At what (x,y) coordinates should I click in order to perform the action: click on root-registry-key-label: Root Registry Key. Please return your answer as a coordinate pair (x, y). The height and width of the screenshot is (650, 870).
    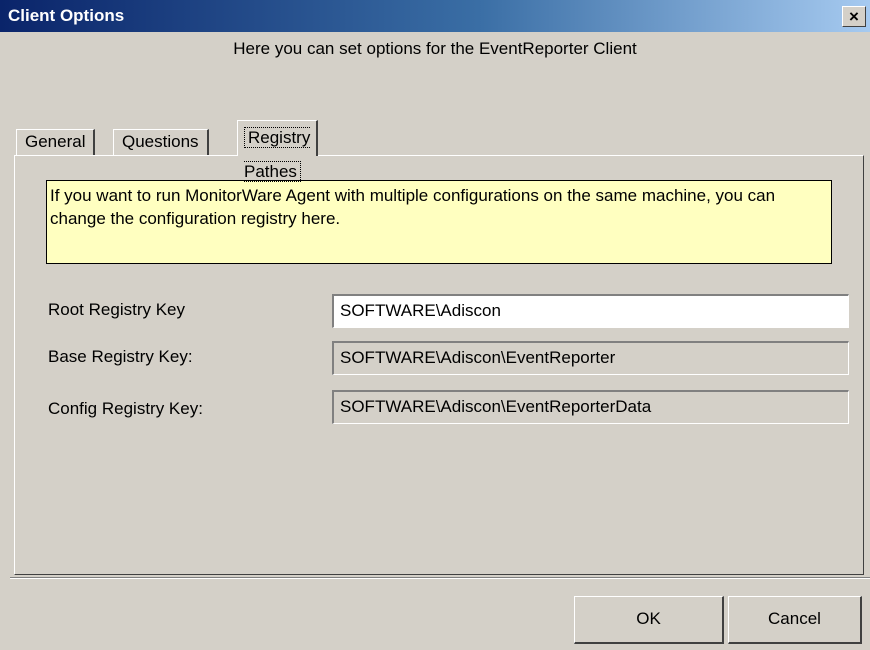
    Looking at the image, I should click on (116, 309).